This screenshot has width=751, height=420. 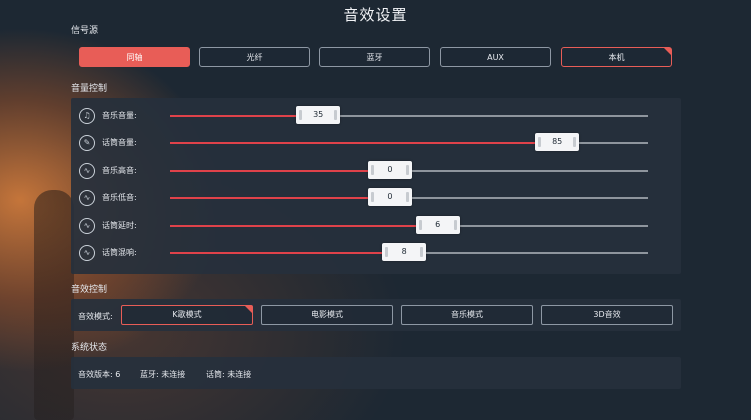 I want to click on section-title-effect: 音效控制, so click(x=89, y=290).